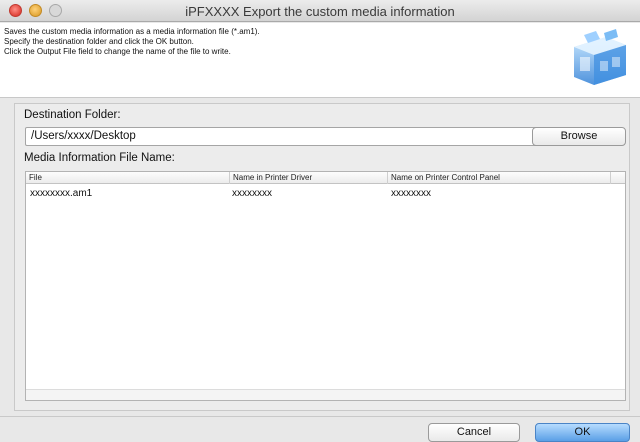 The image size is (640, 442). Describe the element at coordinates (325, 192) in the screenshot. I see `table-row: xxxxxxxx.am1 xxxxxxxx xxxxxxxx` at that location.